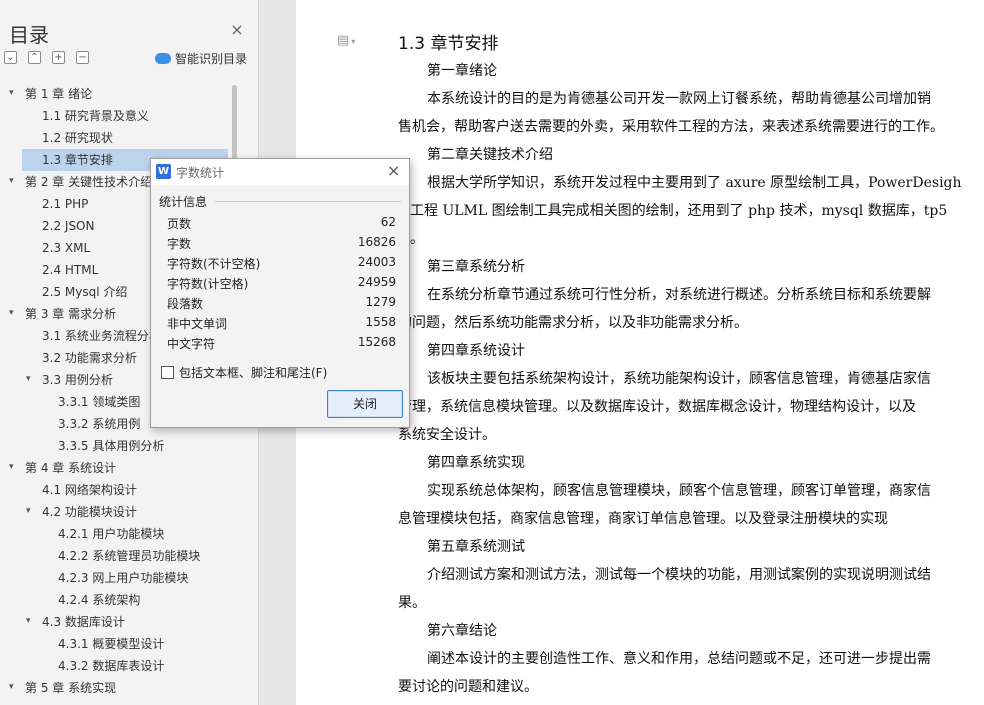  What do you see at coordinates (183, 202) in the screenshot?
I see `stats-group-label: 统计信息` at bounding box center [183, 202].